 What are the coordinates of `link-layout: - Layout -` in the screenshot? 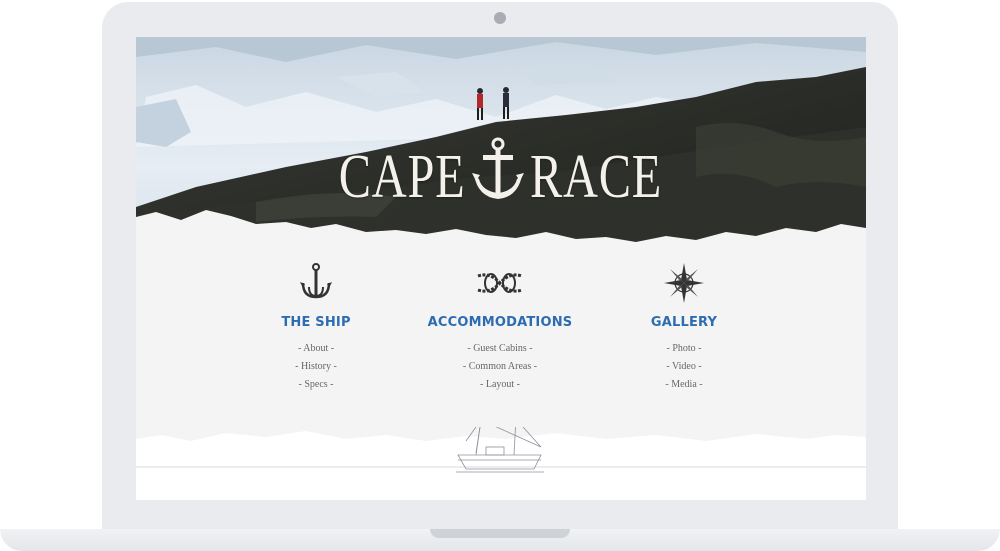 It's located at (500, 384).